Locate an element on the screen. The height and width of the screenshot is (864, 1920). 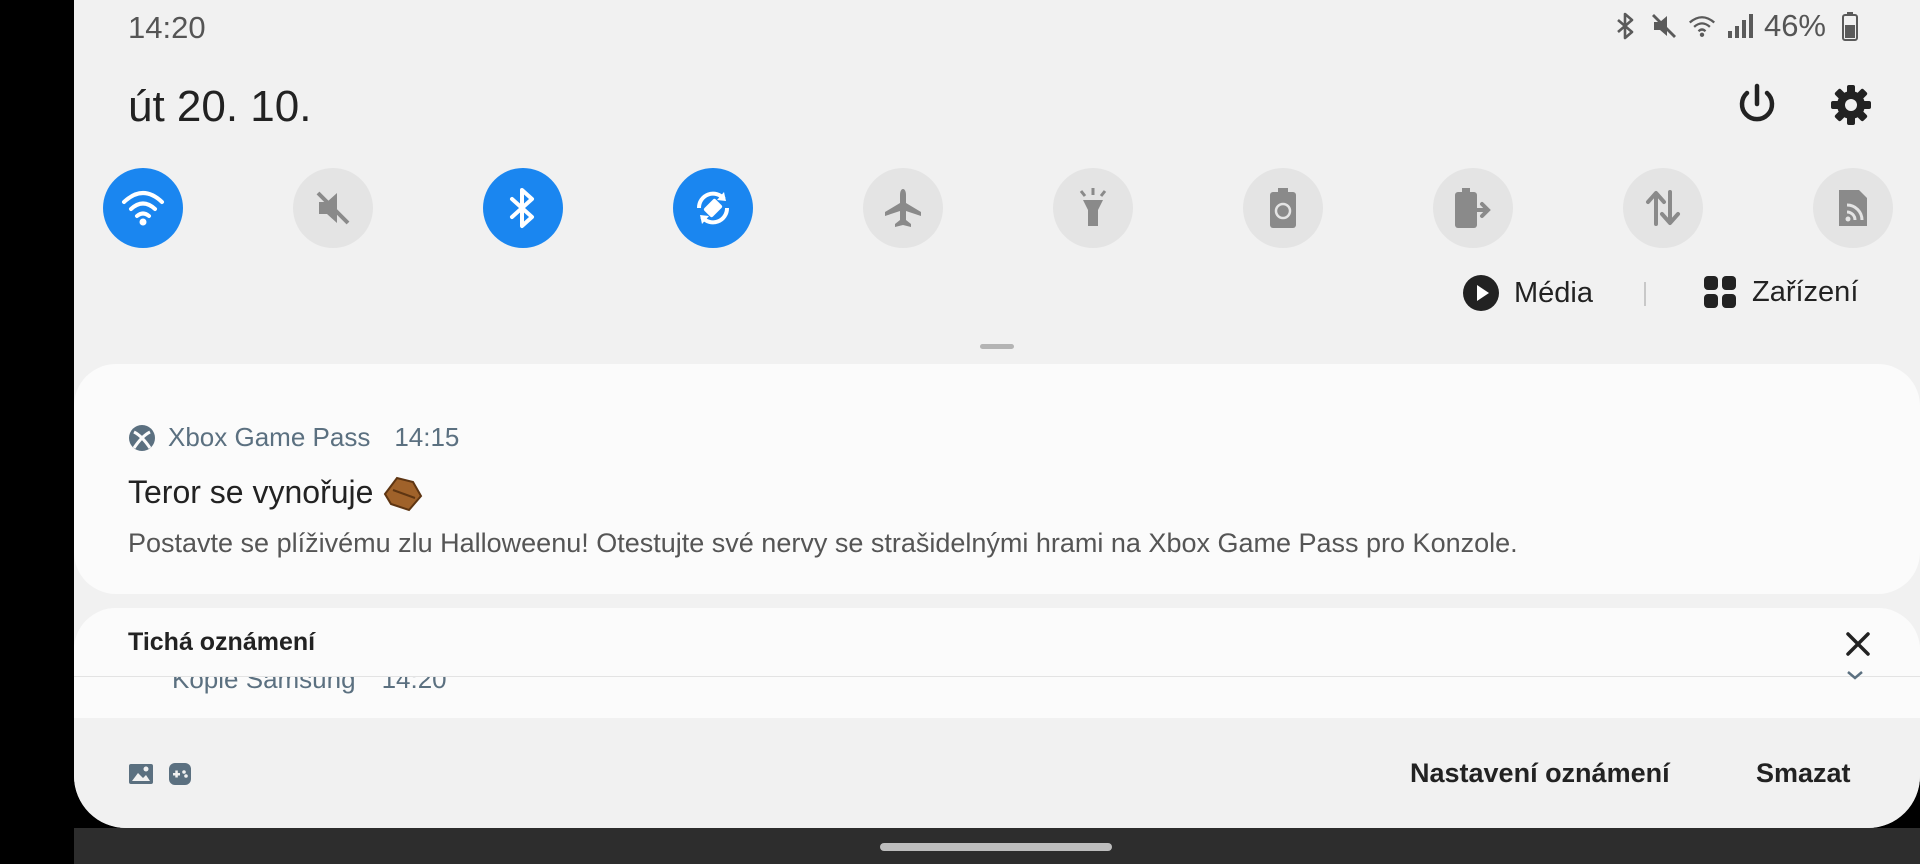
date: út 20. 10. is located at coordinates (220, 106).